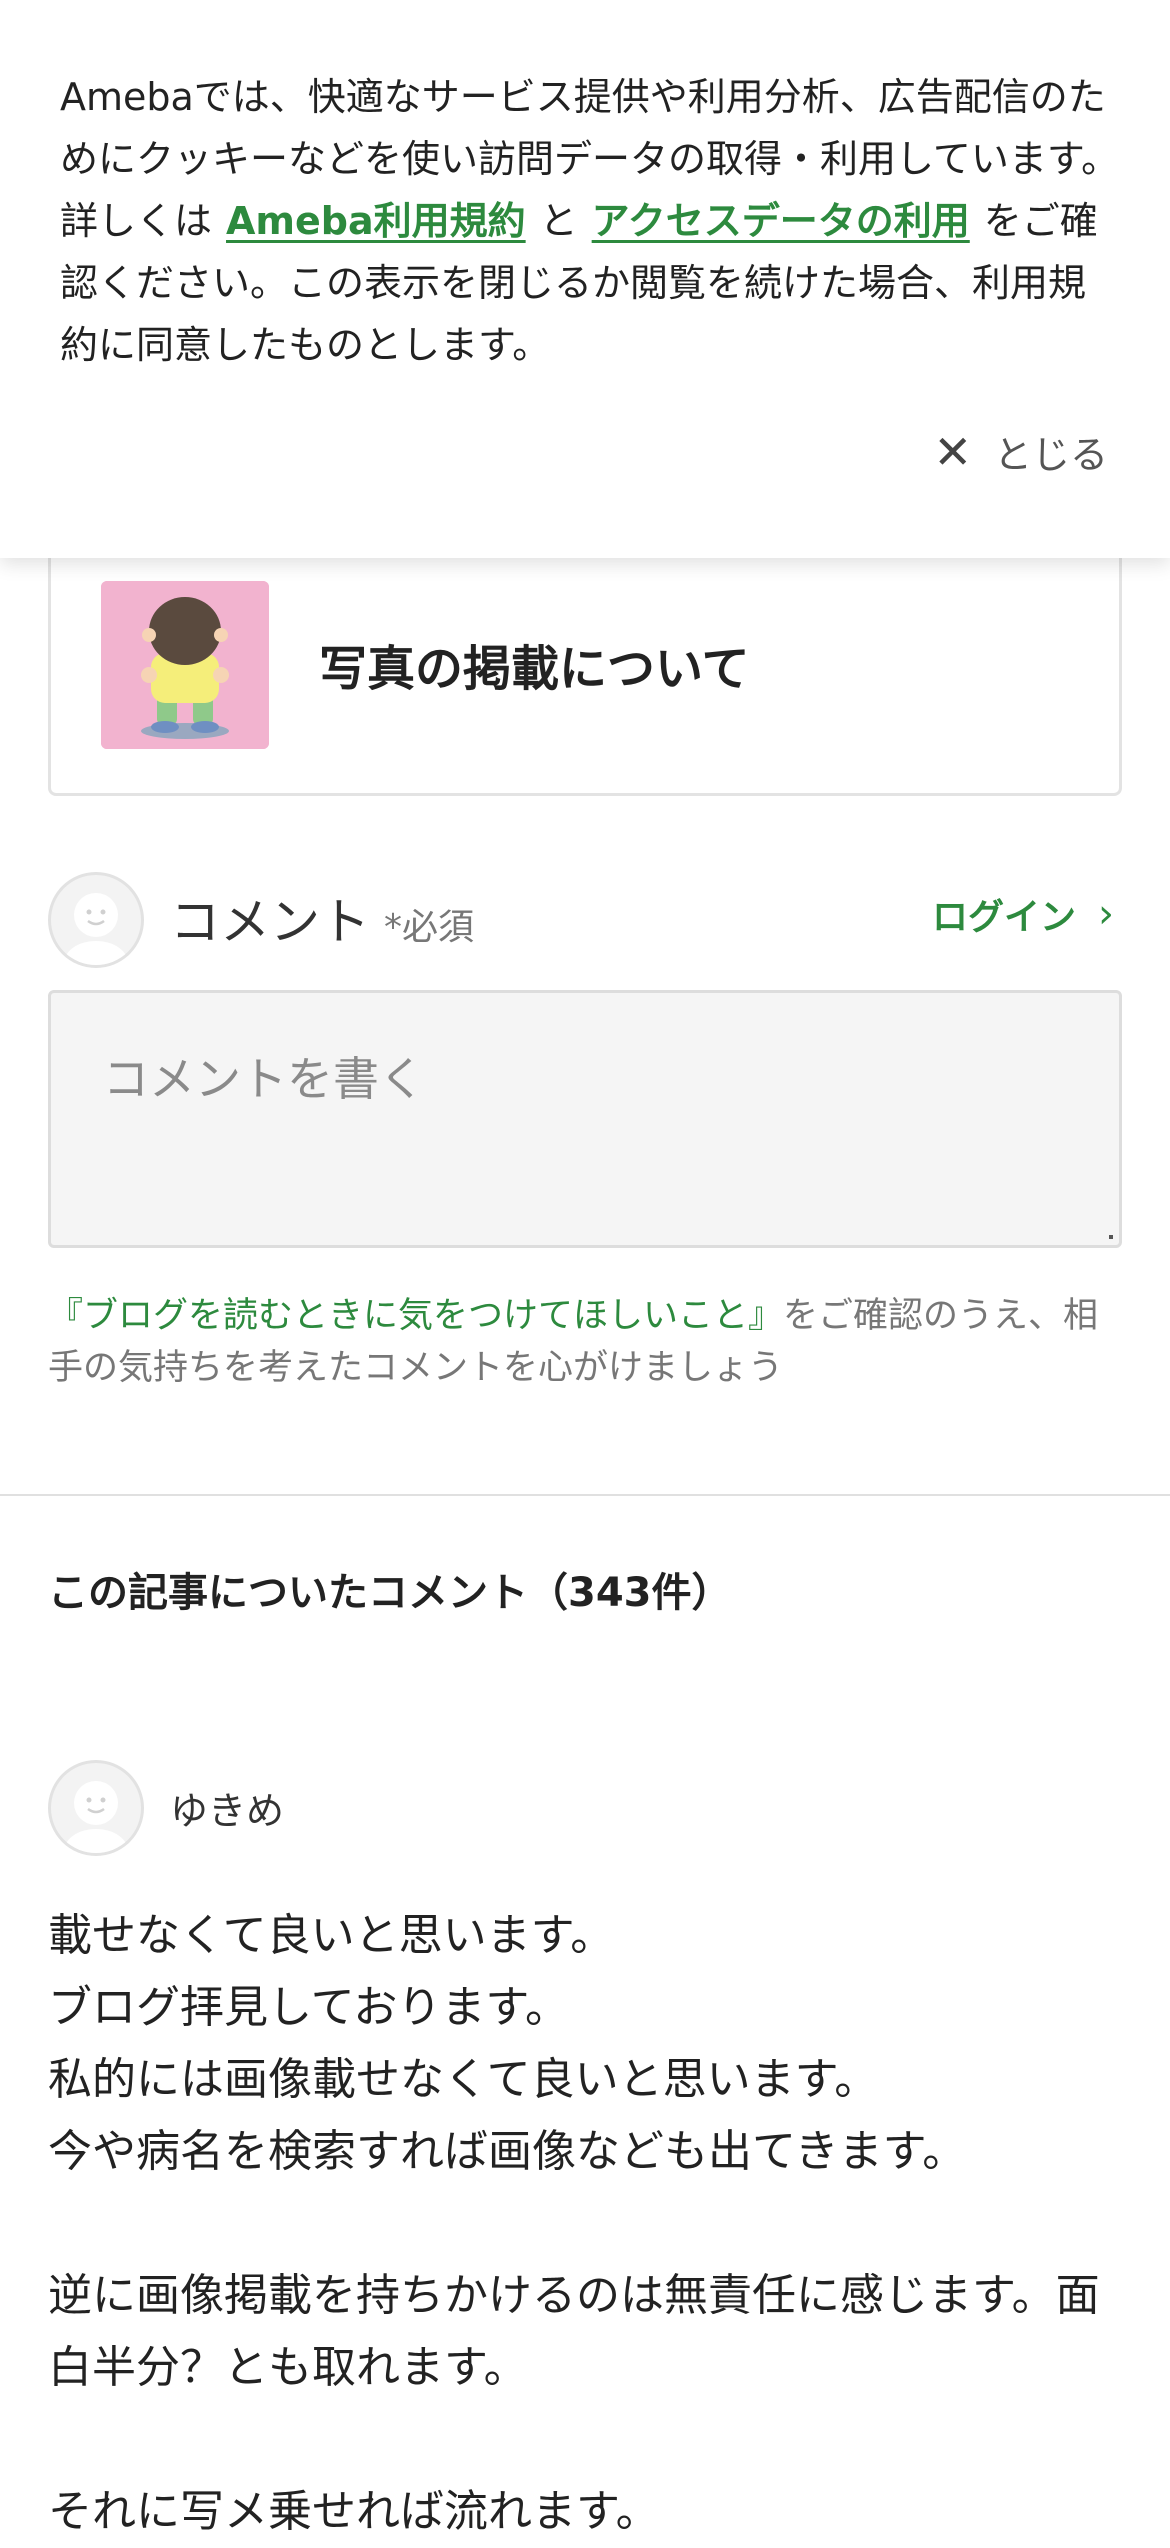 This screenshot has height=2548, width=1170. Describe the element at coordinates (1050, 455) in the screenshot. I see `cookie-close-label: とじる` at that location.